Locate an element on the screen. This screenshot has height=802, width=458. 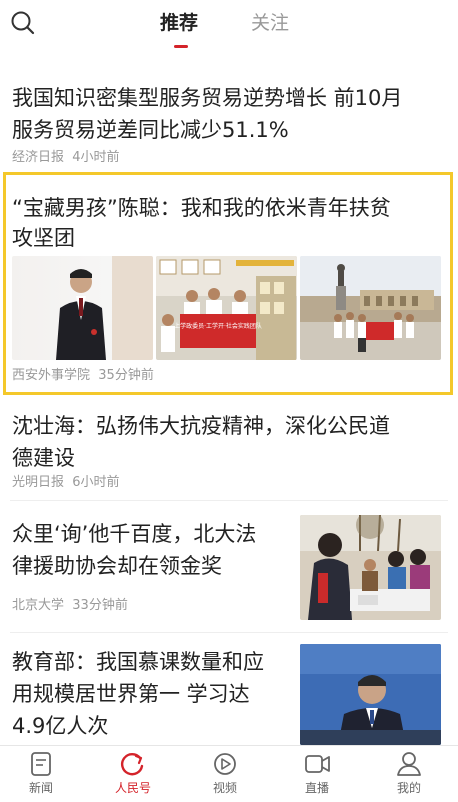
article-photo-speaker is located at coordinates (82, 308).